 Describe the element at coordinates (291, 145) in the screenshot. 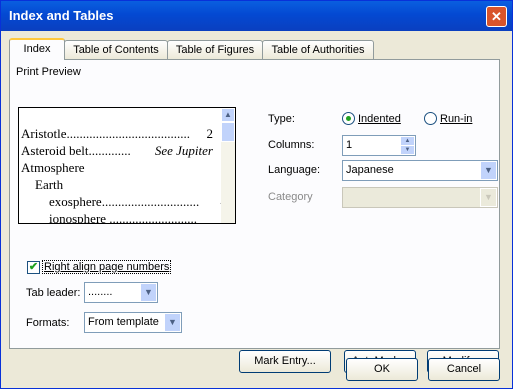

I see `columns-label: Columns:` at that location.